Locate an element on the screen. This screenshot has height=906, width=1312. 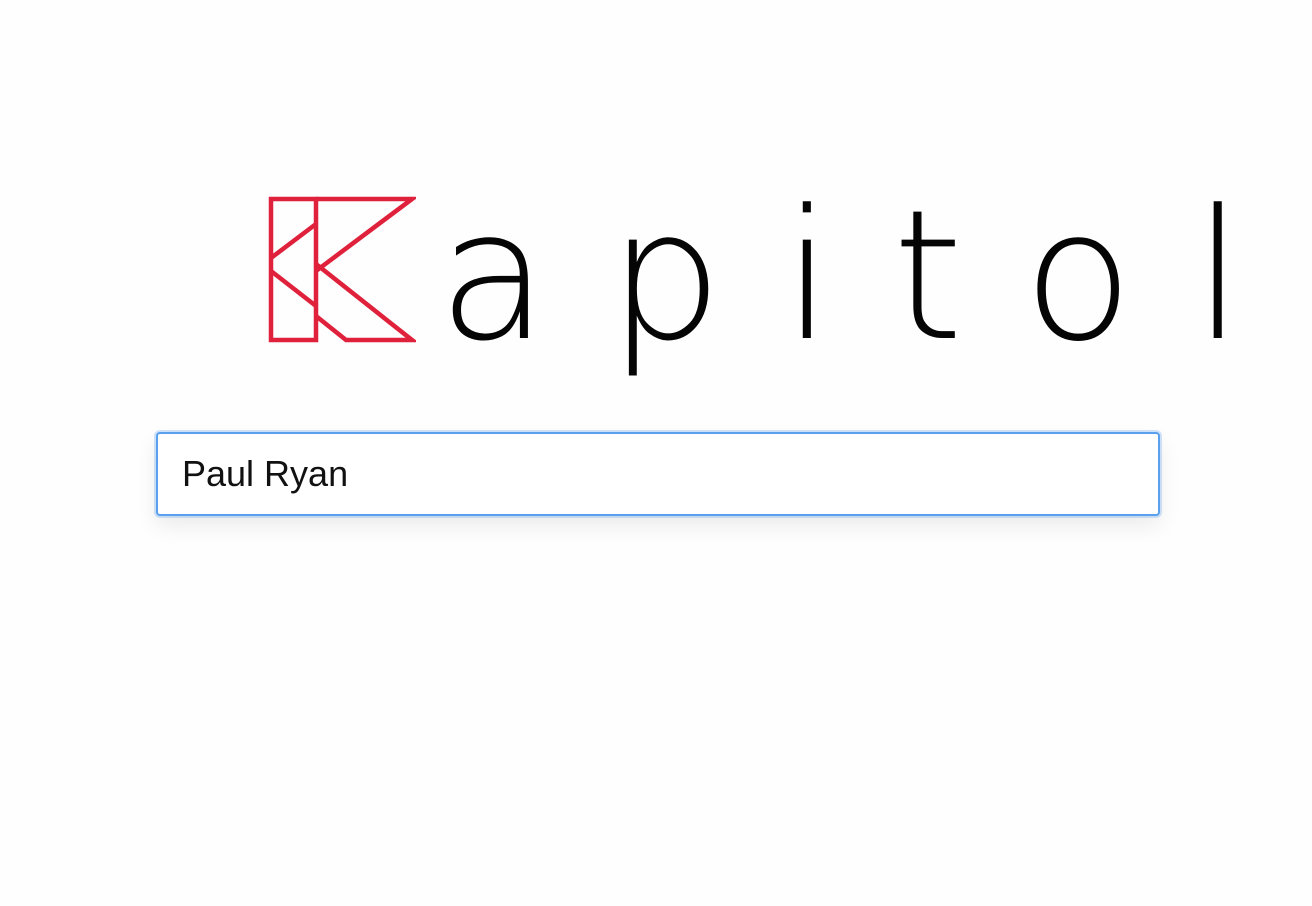
k-logo-mark-icon is located at coordinates (342, 269).